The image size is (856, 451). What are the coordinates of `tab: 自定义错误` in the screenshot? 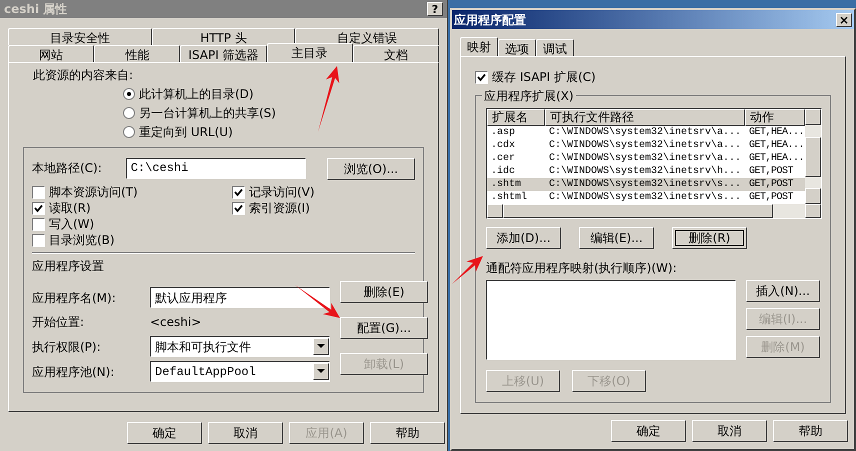 It's located at (367, 36).